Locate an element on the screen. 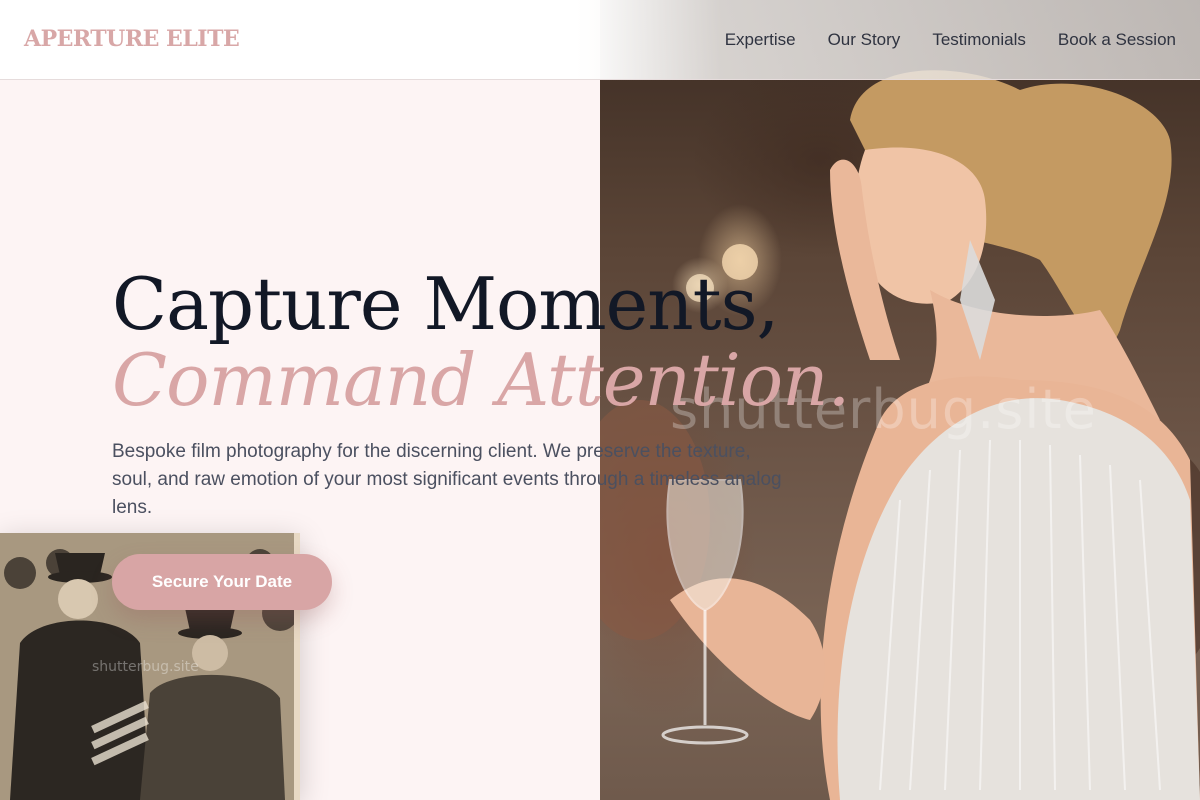  hero-headline-accent: Command Attention. is located at coordinates (481, 380).